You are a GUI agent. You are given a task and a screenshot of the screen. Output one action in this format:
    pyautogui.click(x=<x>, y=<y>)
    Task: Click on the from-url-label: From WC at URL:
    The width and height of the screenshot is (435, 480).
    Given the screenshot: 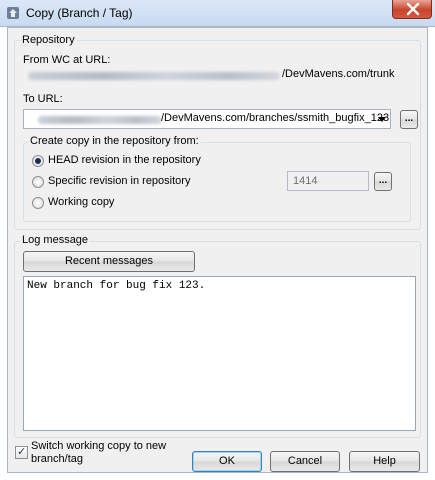 What is the action you would take?
    pyautogui.click(x=67, y=60)
    